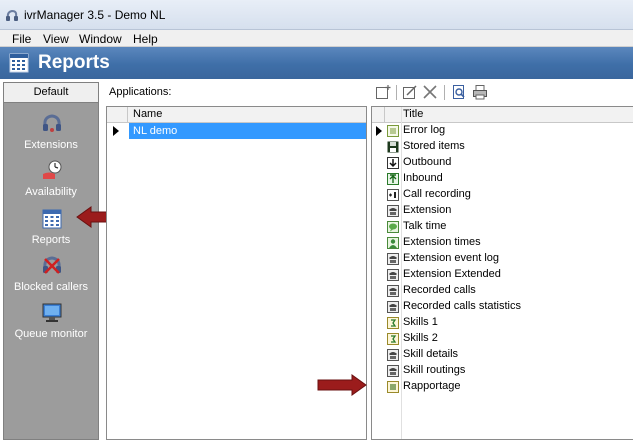 This screenshot has width=633, height=440. What do you see at coordinates (316, 15) in the screenshot?
I see `window-titlebar: ivrManager 3.5 - Demo NL` at bounding box center [316, 15].